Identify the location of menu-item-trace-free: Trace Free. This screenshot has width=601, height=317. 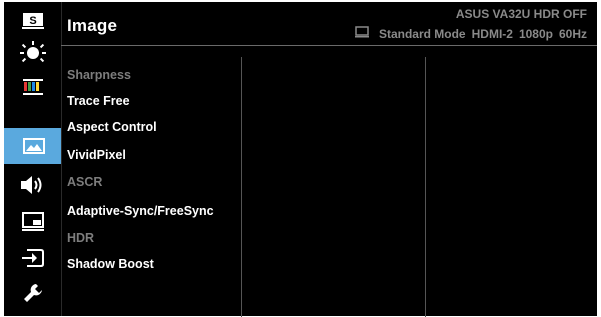
(98, 101).